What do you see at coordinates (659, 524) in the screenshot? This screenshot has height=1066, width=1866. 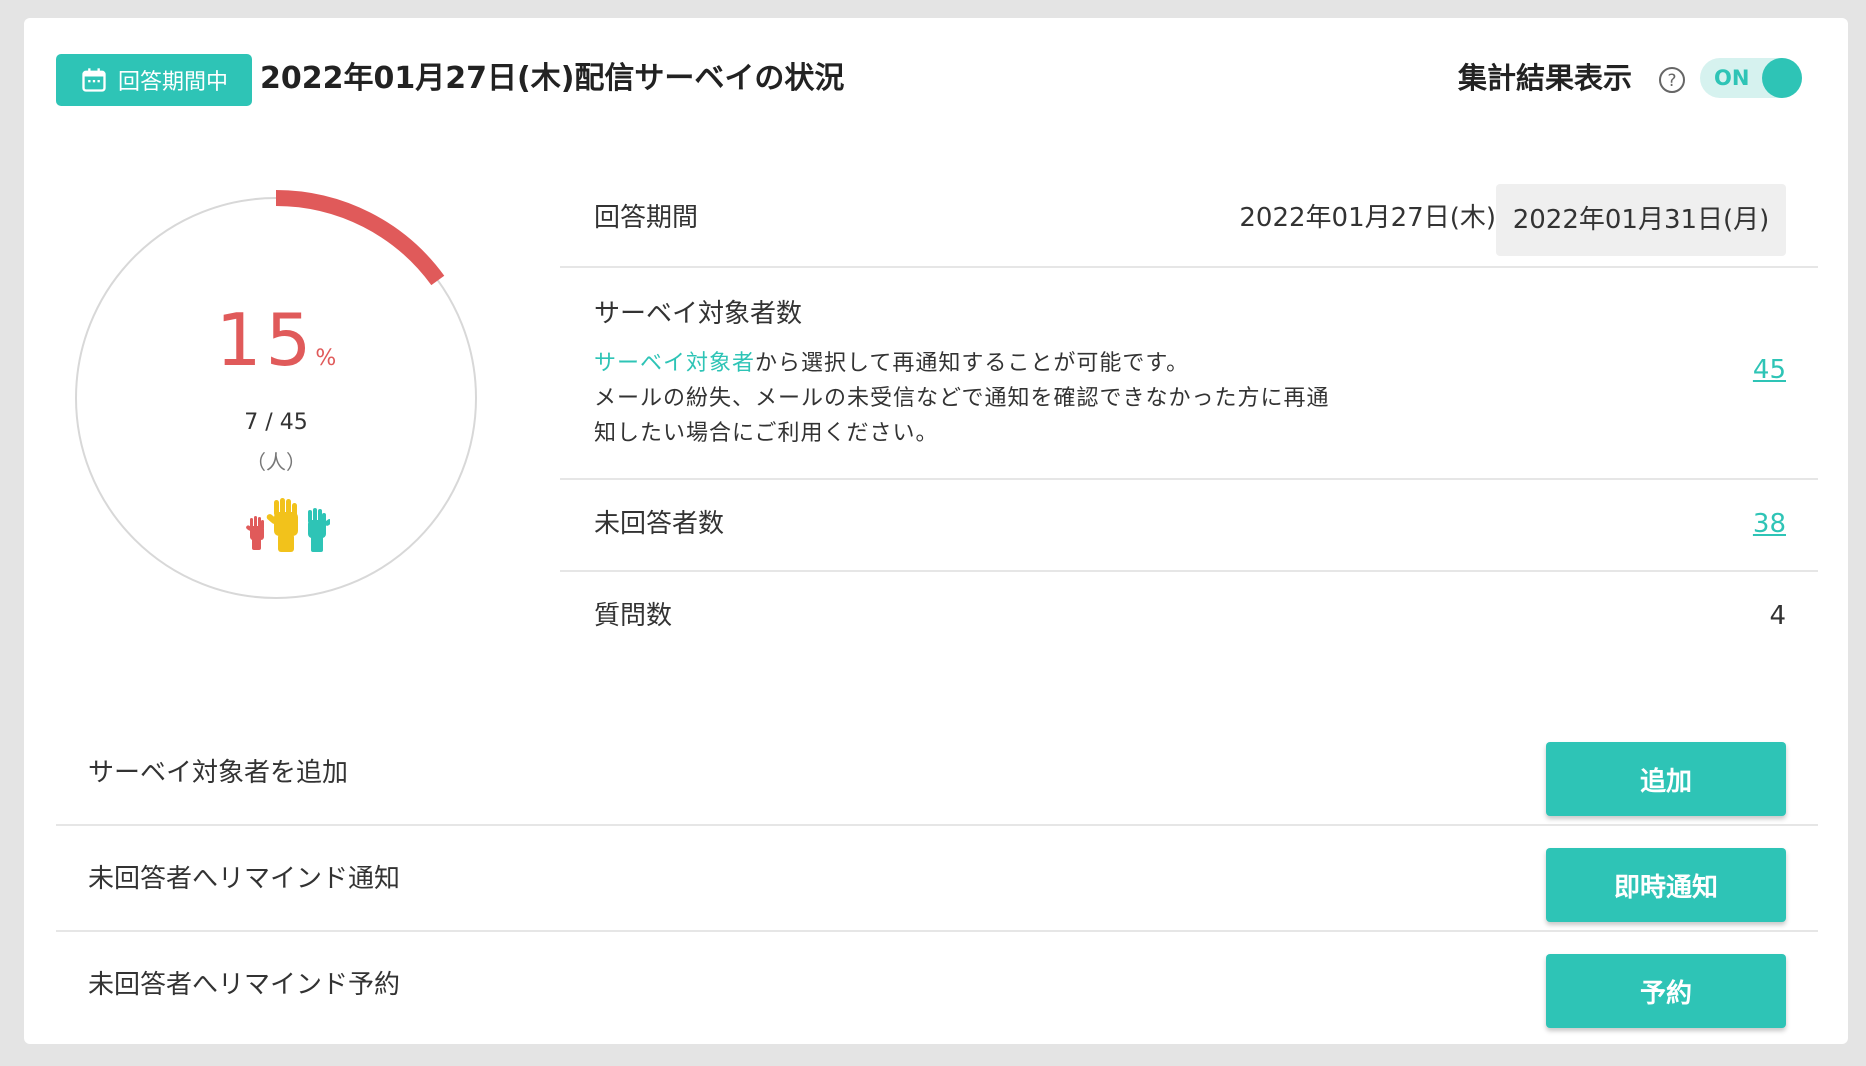 I see `unanswered-count-label: 未回答者数` at bounding box center [659, 524].